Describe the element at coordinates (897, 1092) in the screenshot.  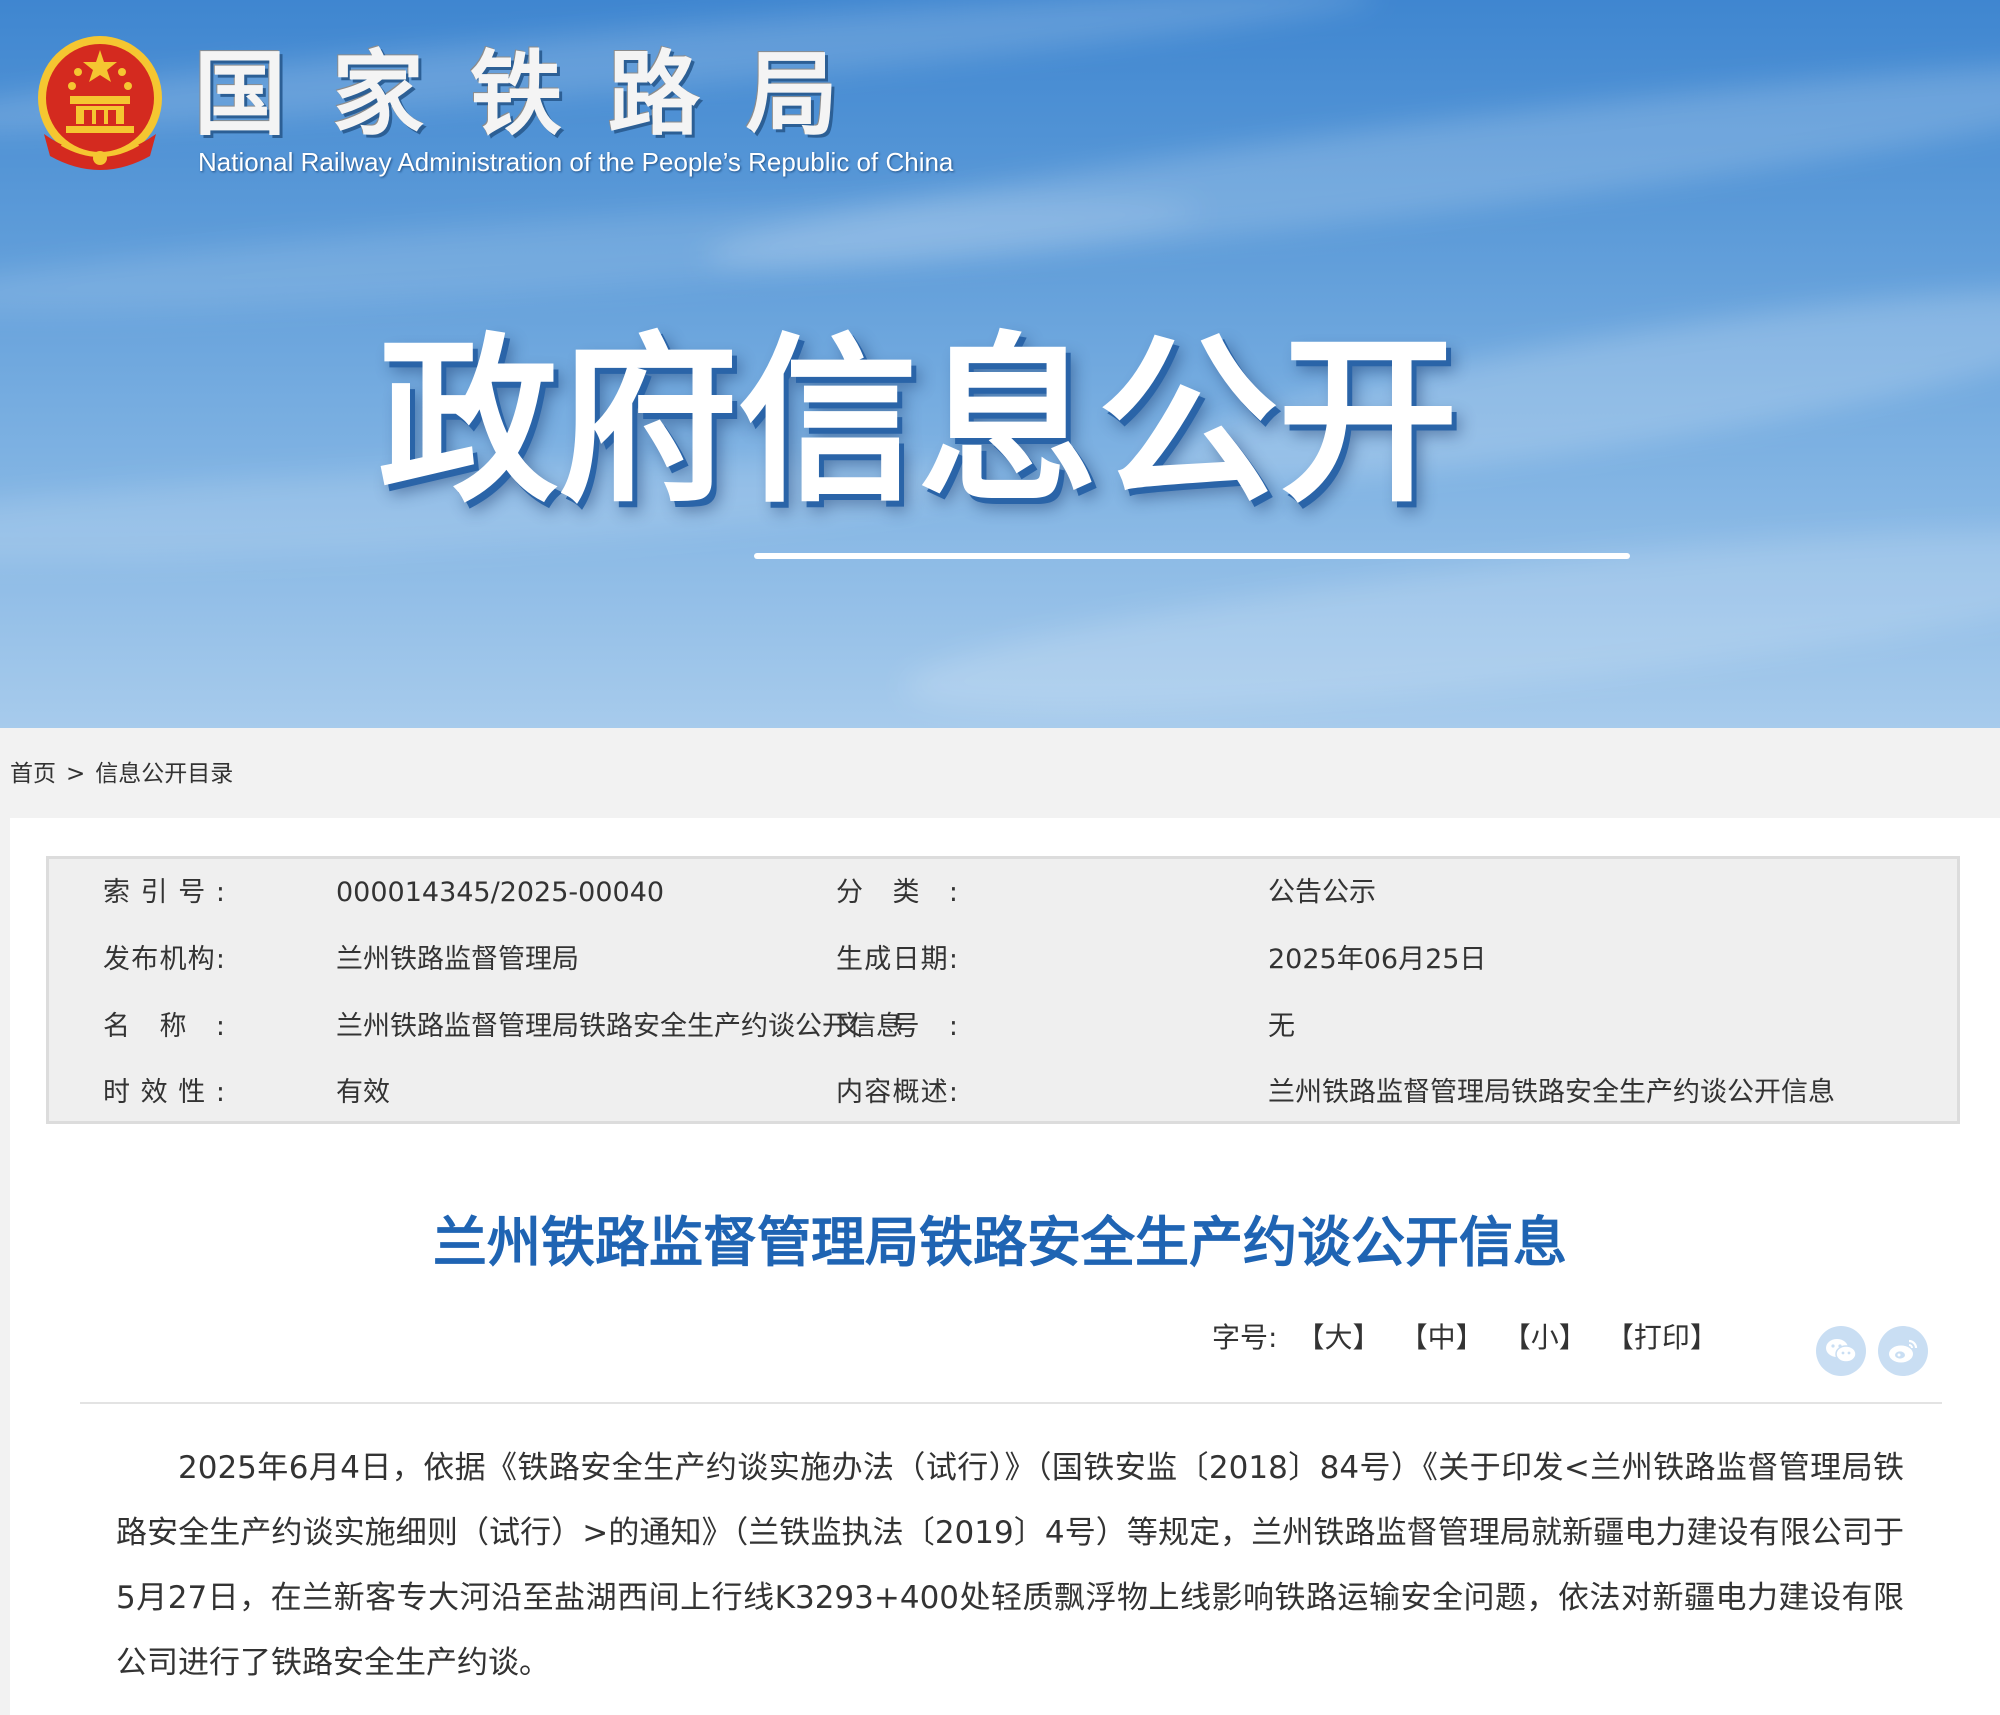
I see `meta-label-summary: 内容概述:` at that location.